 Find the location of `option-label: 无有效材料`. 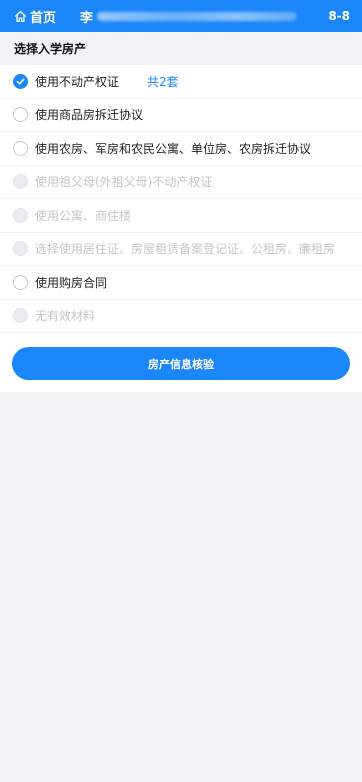

option-label: 无有效材料 is located at coordinates (65, 316).